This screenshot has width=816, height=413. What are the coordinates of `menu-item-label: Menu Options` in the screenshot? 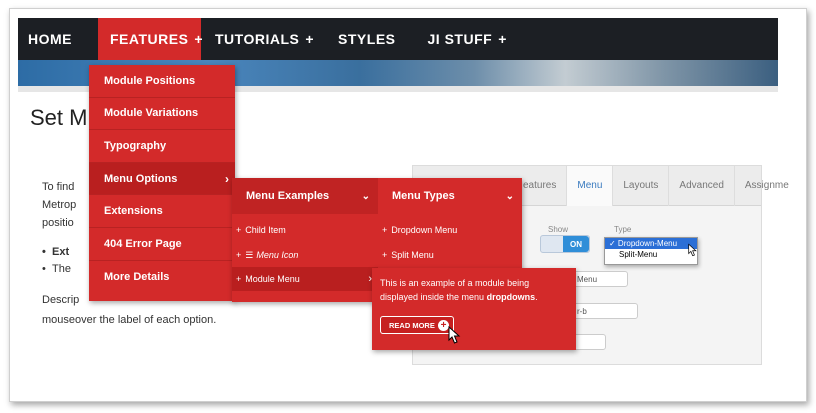 It's located at (141, 178).